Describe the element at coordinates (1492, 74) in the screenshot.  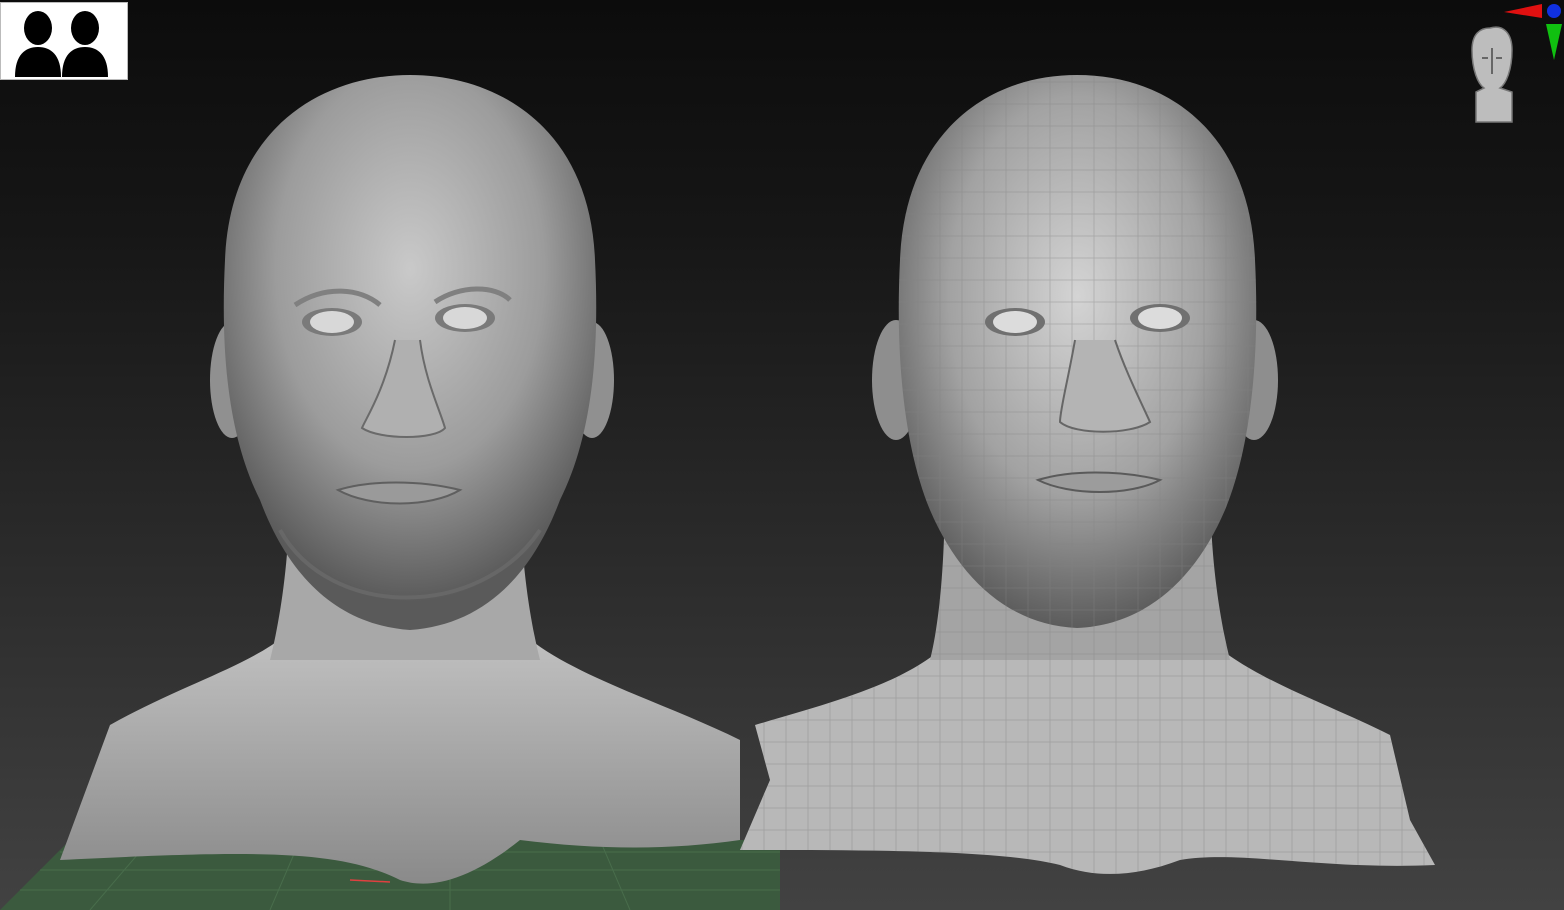
I see `head-preview-icon` at that location.